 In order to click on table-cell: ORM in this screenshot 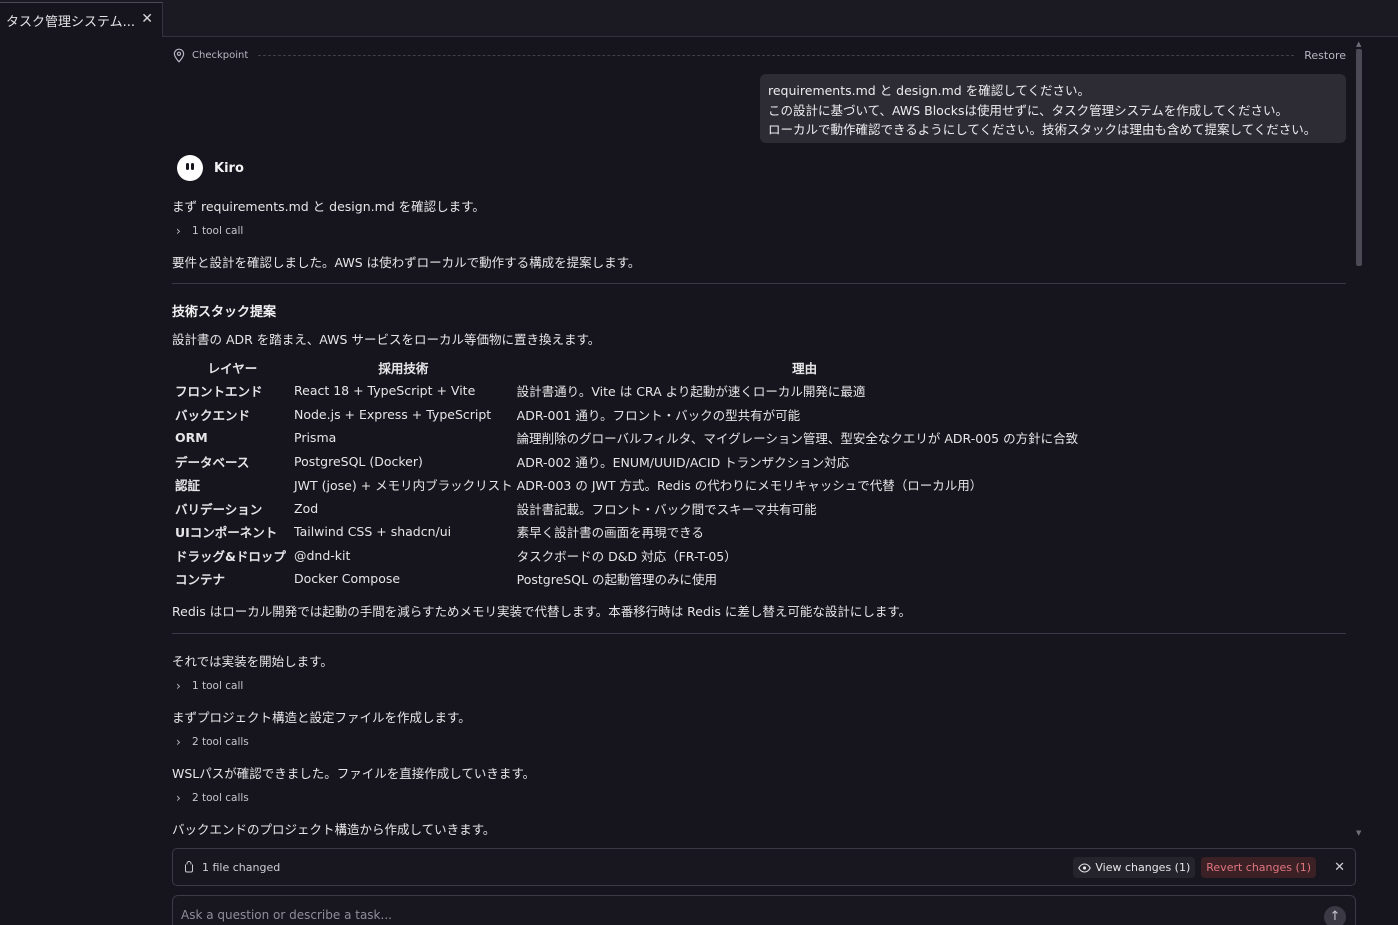, I will do `click(191, 438)`.